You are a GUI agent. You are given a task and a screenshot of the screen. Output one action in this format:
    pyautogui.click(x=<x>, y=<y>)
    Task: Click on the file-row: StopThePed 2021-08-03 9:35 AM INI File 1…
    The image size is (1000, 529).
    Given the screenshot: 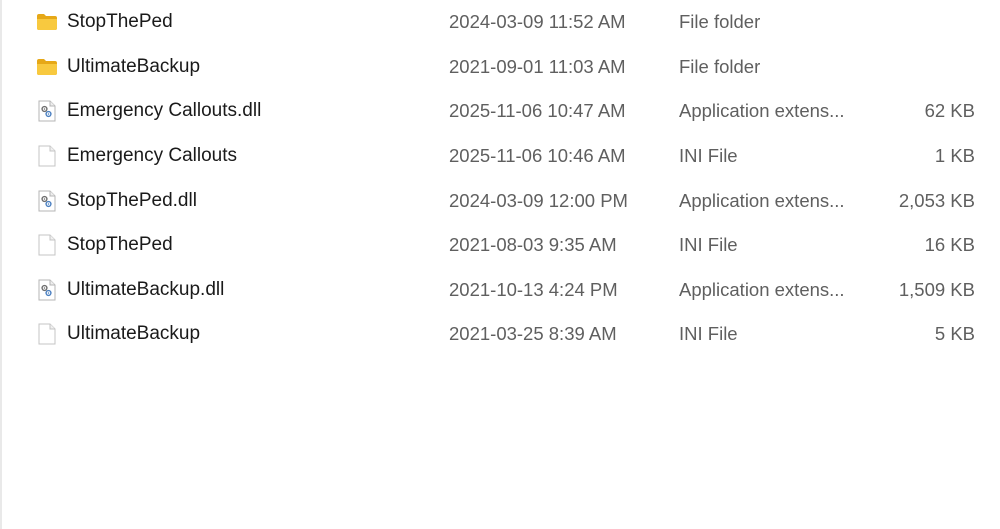 What is the action you would take?
    pyautogui.click(x=500, y=245)
    